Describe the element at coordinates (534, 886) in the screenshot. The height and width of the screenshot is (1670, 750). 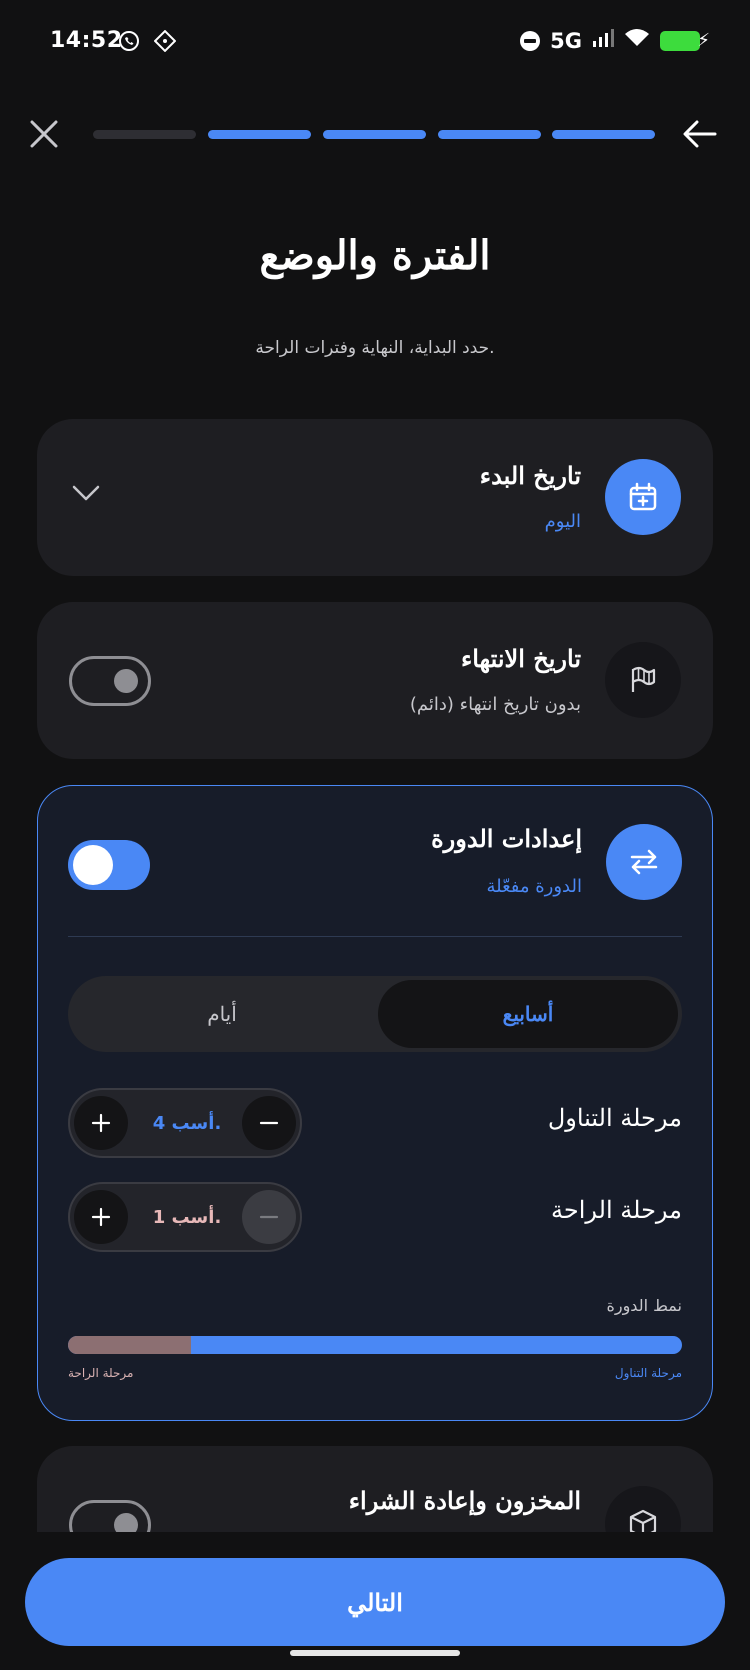
I see `cycle-status: الدورة مفعّلة` at that location.